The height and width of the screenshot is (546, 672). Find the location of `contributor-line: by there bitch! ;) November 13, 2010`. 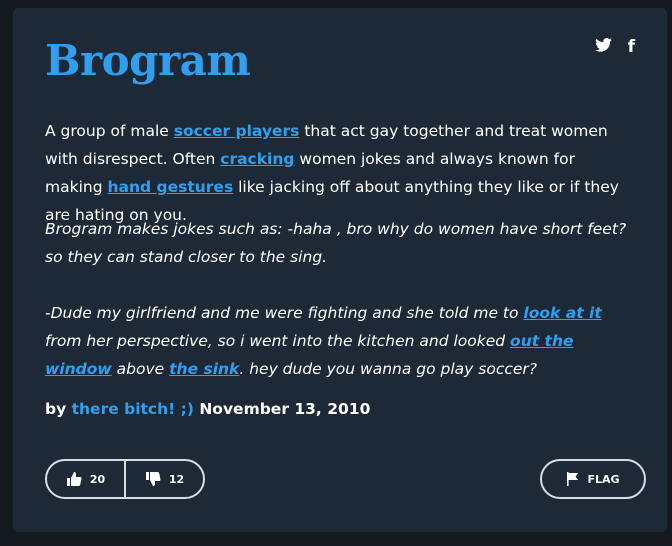

contributor-line: by there bitch! ;) November 13, 2010 is located at coordinates (207, 409).